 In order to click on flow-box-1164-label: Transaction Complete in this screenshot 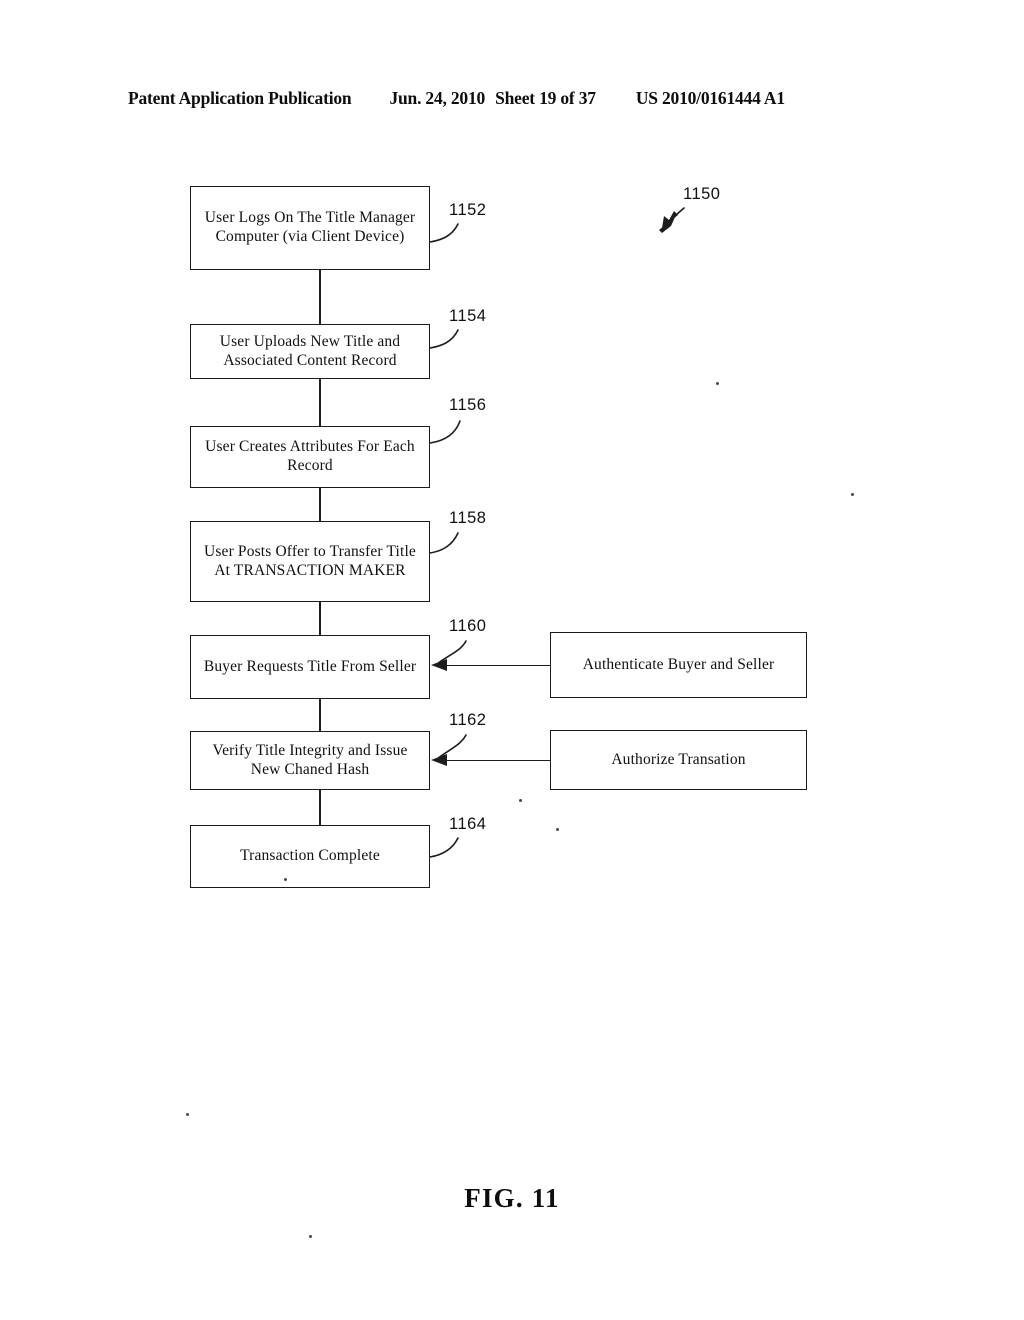, I will do `click(310, 856)`.